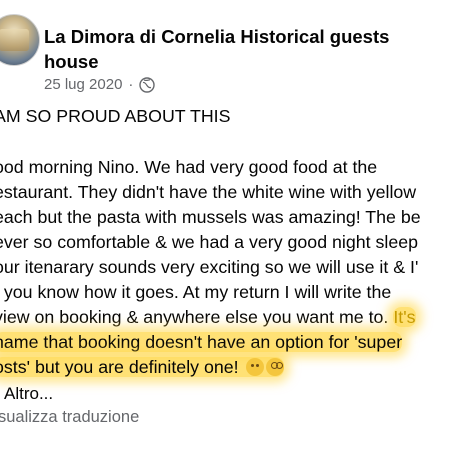 Image resolution: width=450 pixels, height=450 pixels. I want to click on highlighted-line: osts' but you are definitely one!, so click(225, 367).